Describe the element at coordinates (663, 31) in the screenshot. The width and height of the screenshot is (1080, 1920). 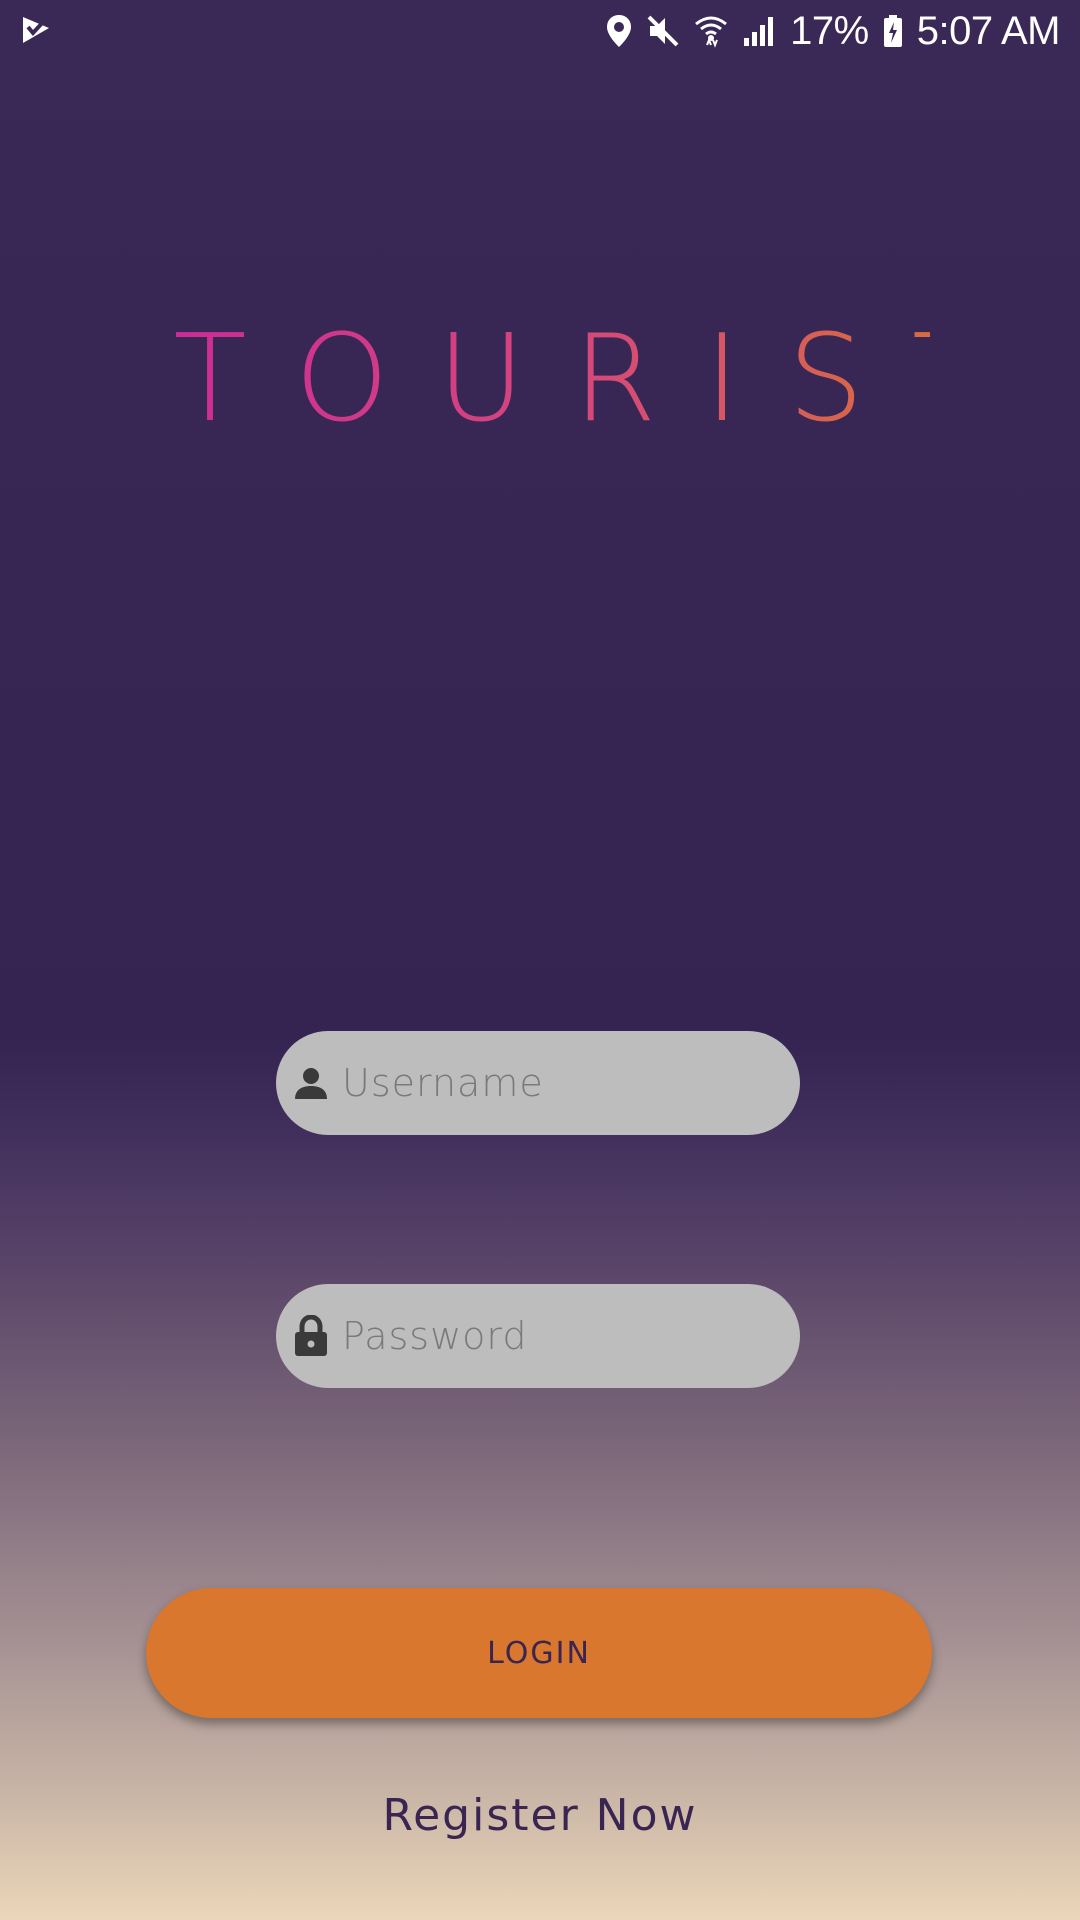
I see `mute-icon` at that location.